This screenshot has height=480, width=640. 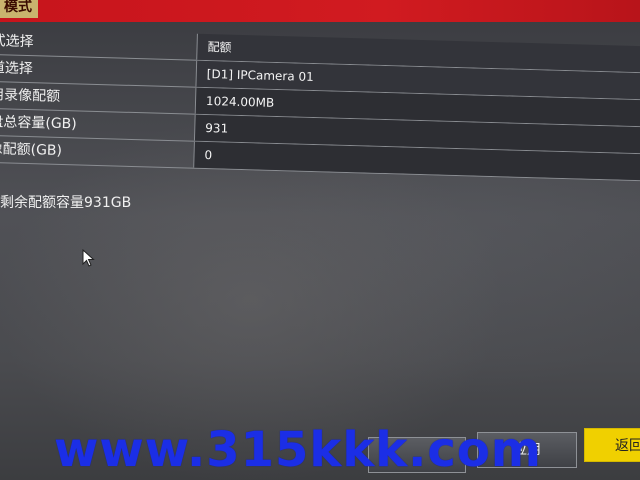 What do you see at coordinates (19, 9) in the screenshot?
I see `tab-mode: 模式` at bounding box center [19, 9].